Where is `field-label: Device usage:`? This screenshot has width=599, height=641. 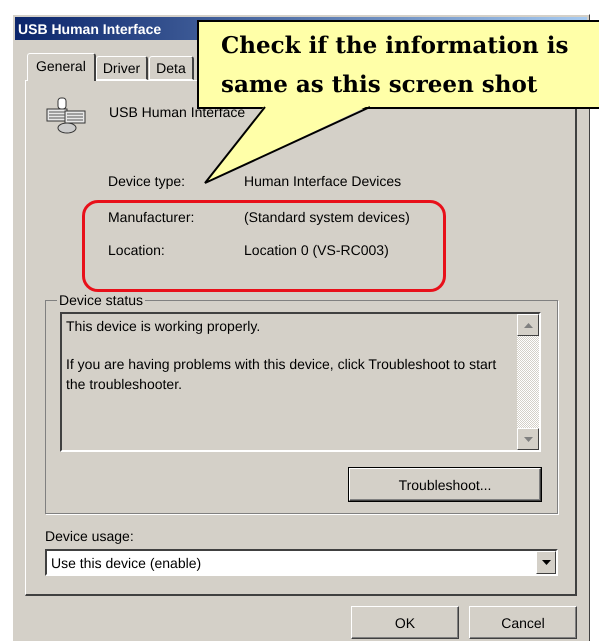 field-label: Device usage: is located at coordinates (90, 536).